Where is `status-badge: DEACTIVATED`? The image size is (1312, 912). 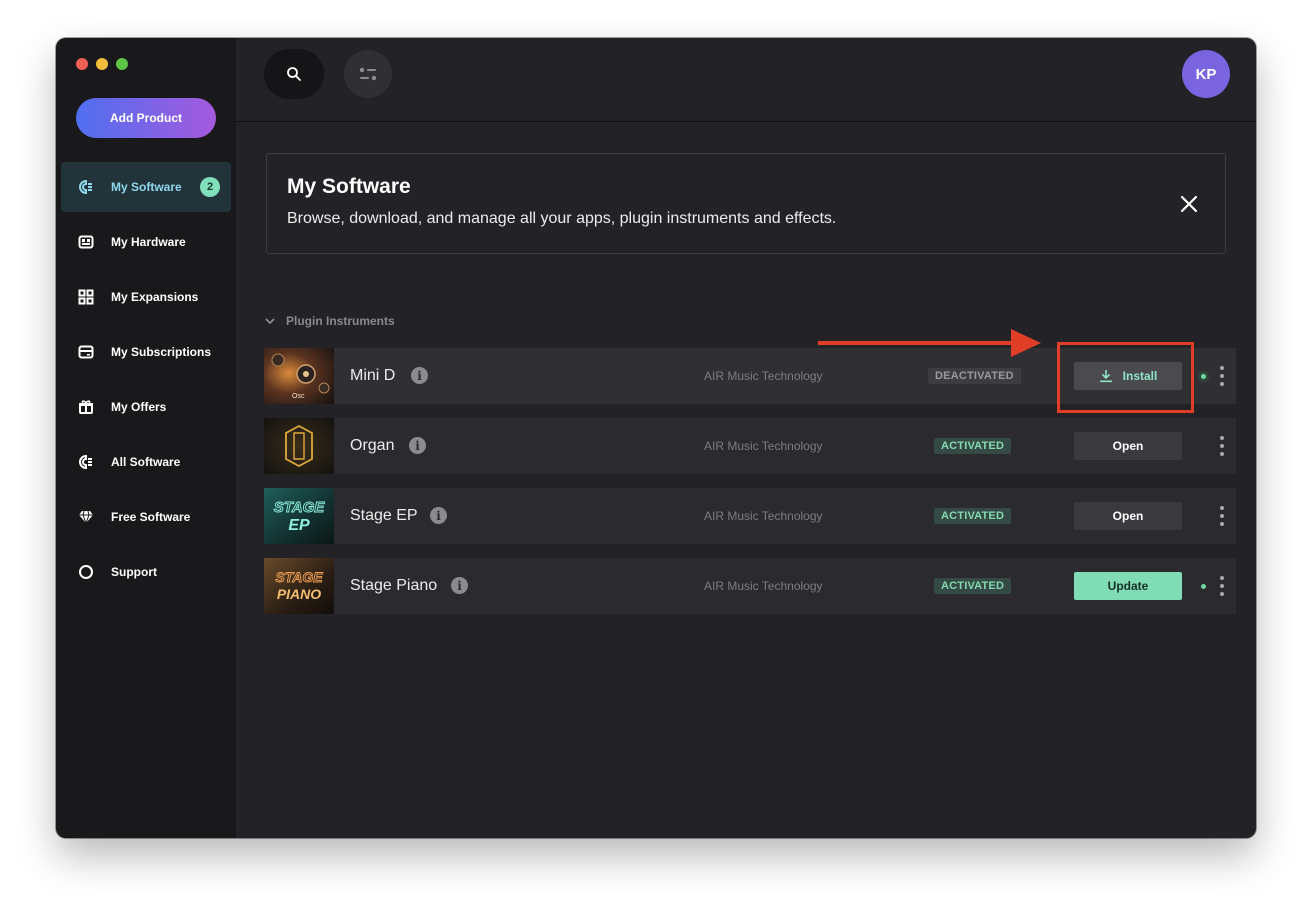 status-badge: DEACTIVATED is located at coordinates (974, 376).